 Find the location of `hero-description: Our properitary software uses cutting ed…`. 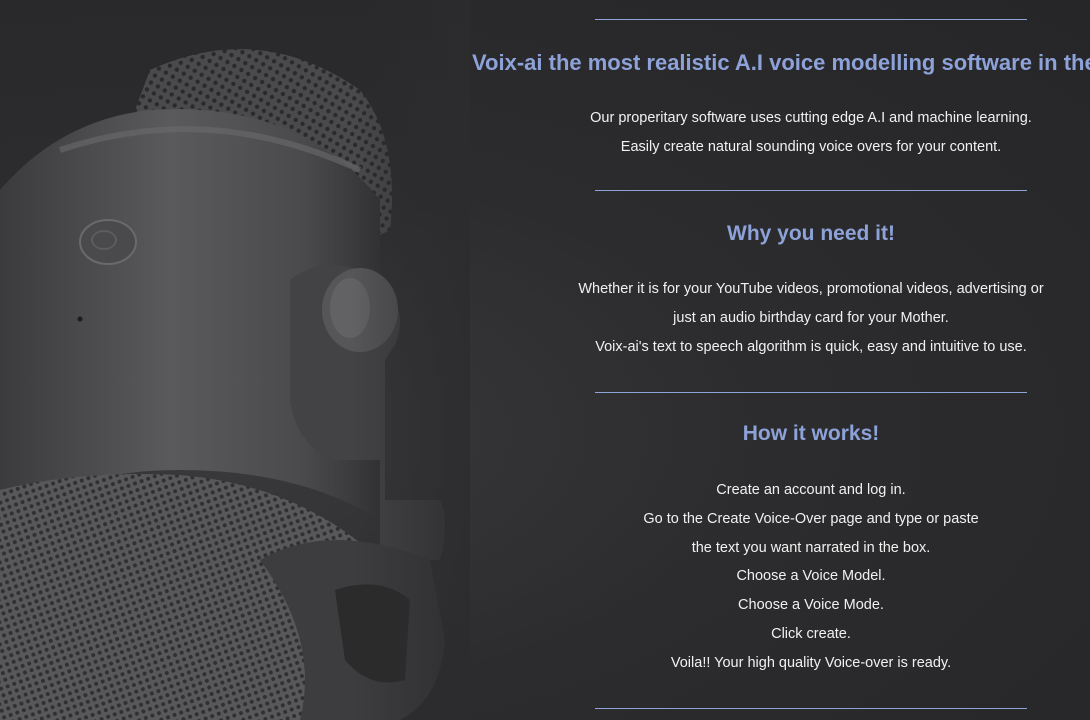

hero-description: Our properitary software uses cutting ed… is located at coordinates (780, 133).